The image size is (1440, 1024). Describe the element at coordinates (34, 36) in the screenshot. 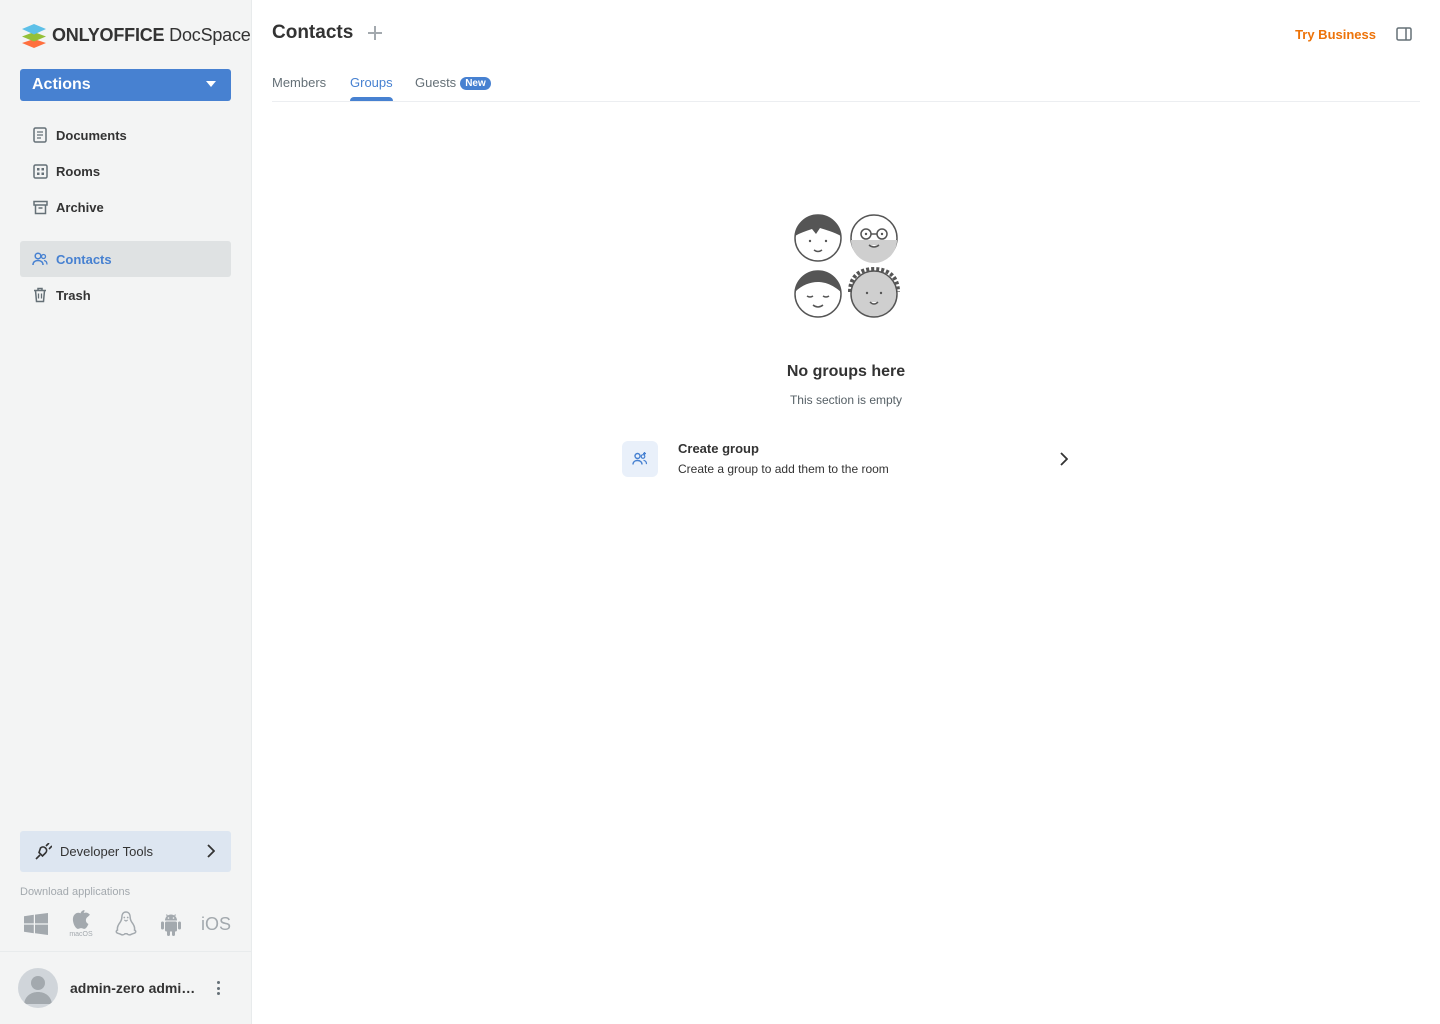

I see `onlyoffice-logo-icon` at that location.